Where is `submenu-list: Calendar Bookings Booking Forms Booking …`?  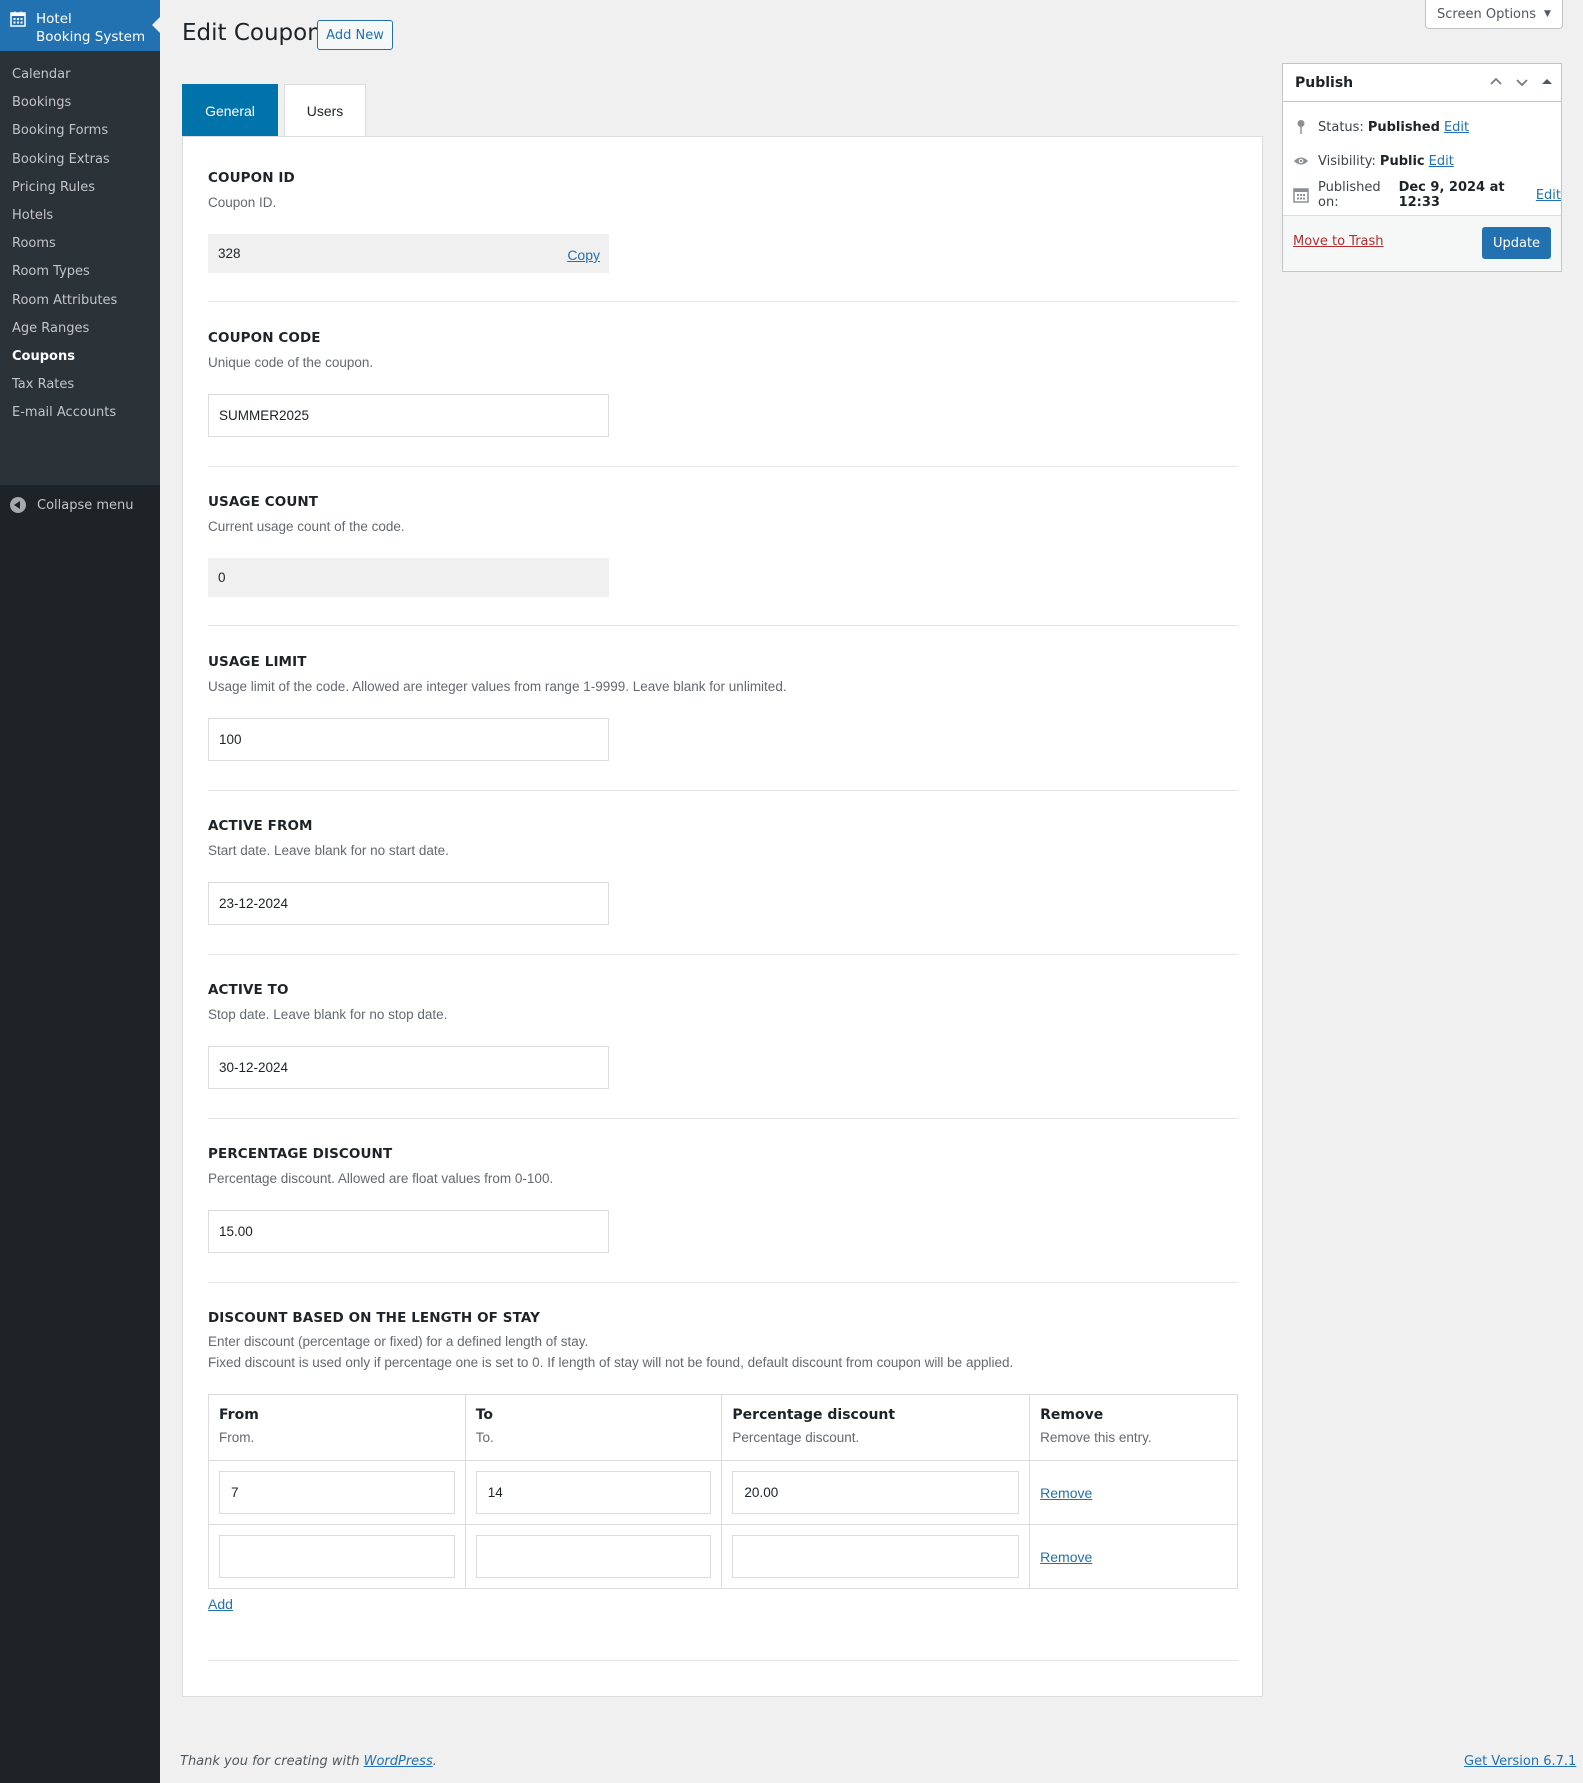 submenu-list: Calendar Bookings Booking Forms Booking … is located at coordinates (80, 239).